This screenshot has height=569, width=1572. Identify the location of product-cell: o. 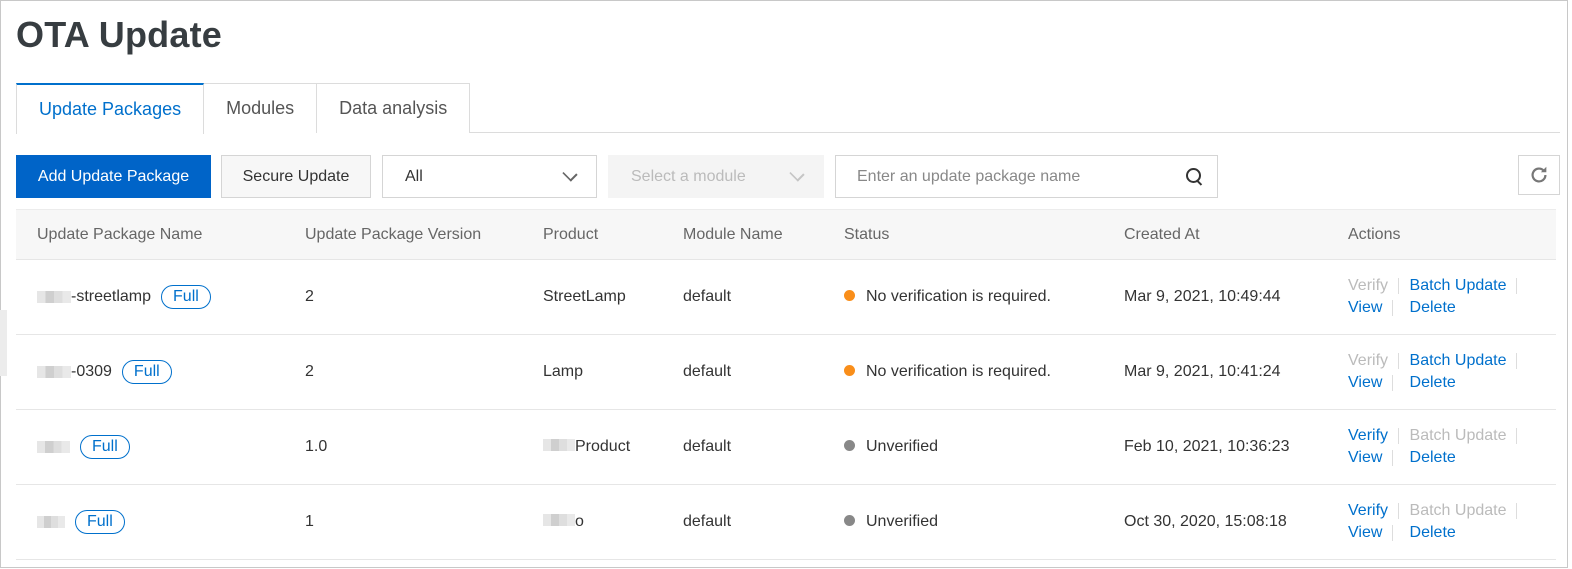
(592, 522).